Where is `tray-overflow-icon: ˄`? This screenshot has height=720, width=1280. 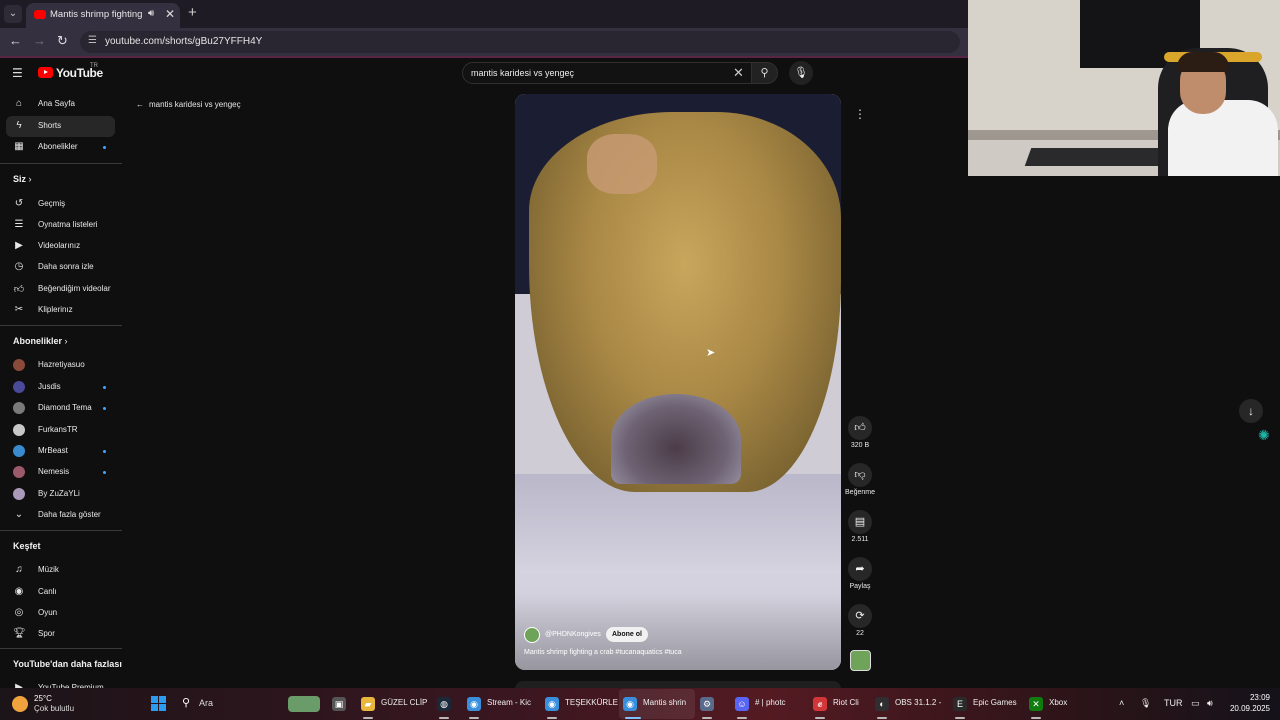
tray-overflow-icon: ˄ is located at coordinates (1121, 703).